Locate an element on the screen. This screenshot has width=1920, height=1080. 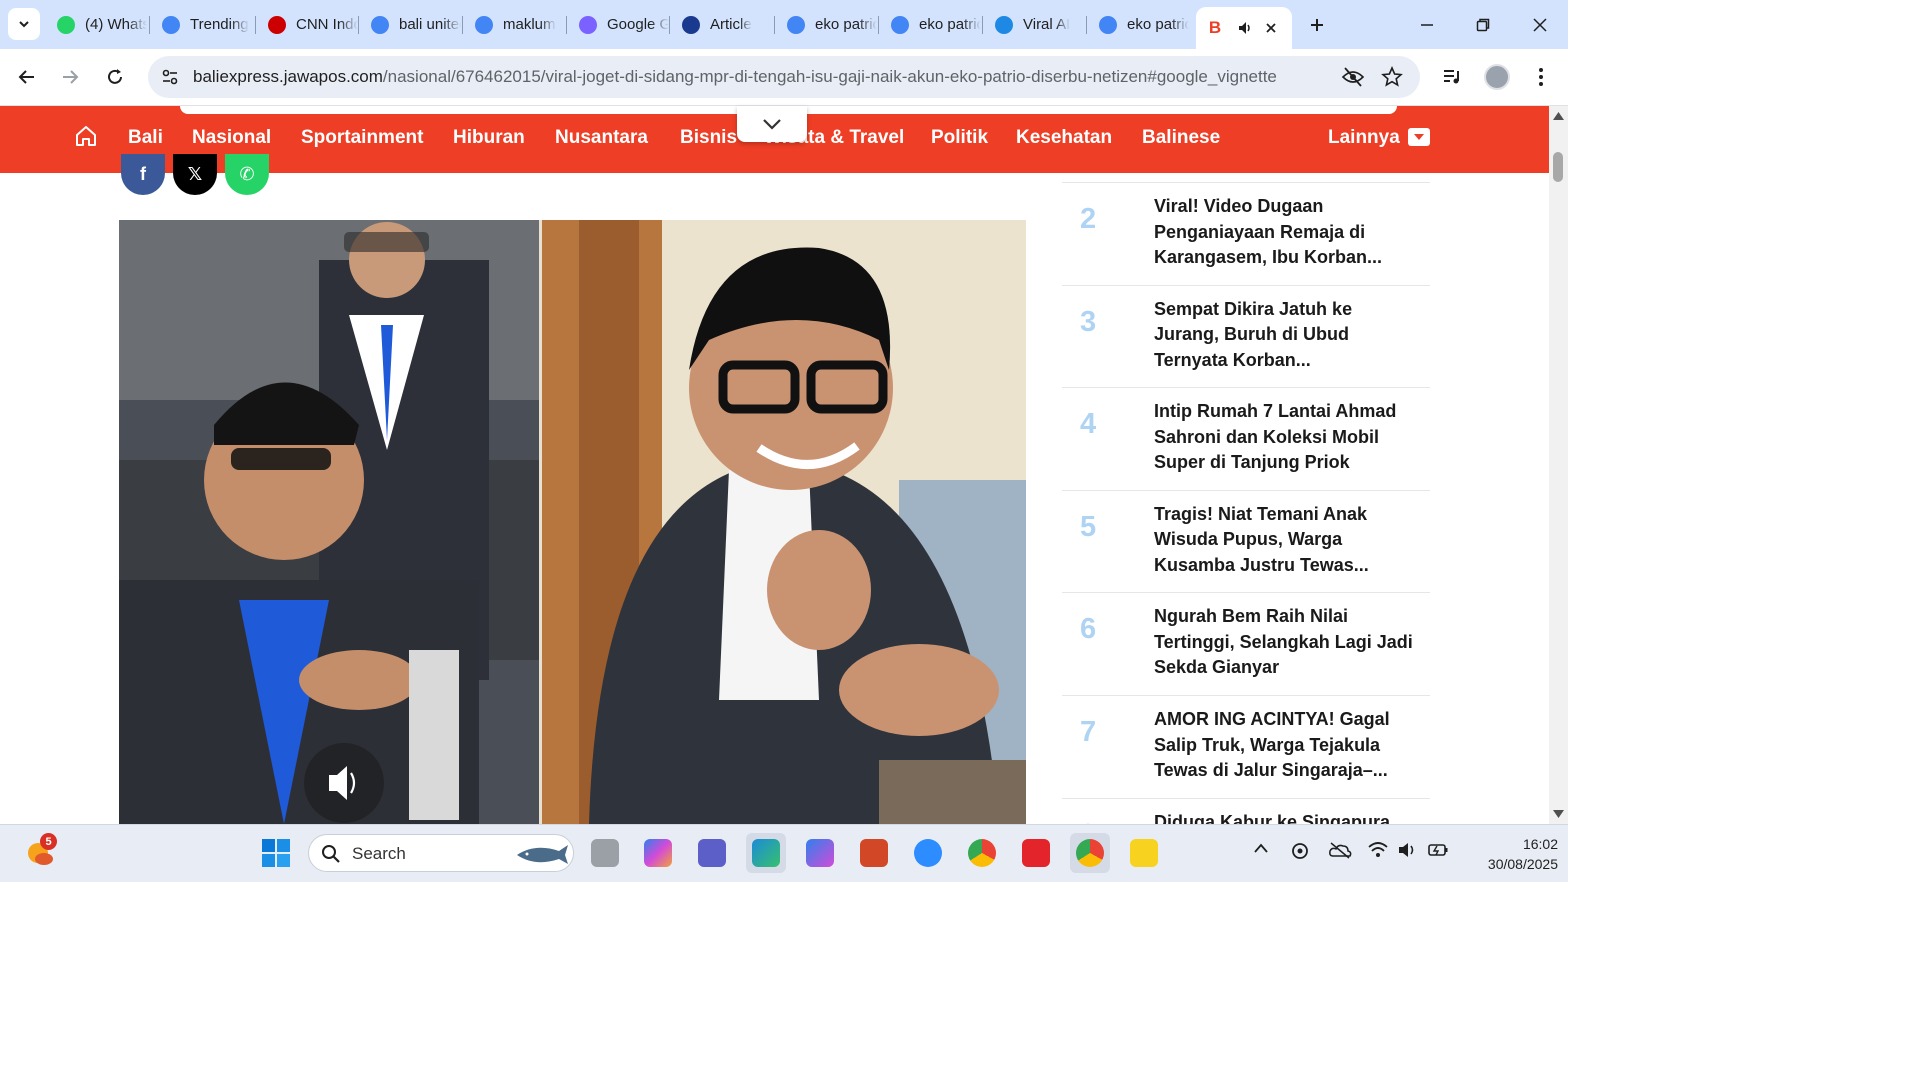
nav-item-kesehatan: Kesehatan is located at coordinates (1064, 138).